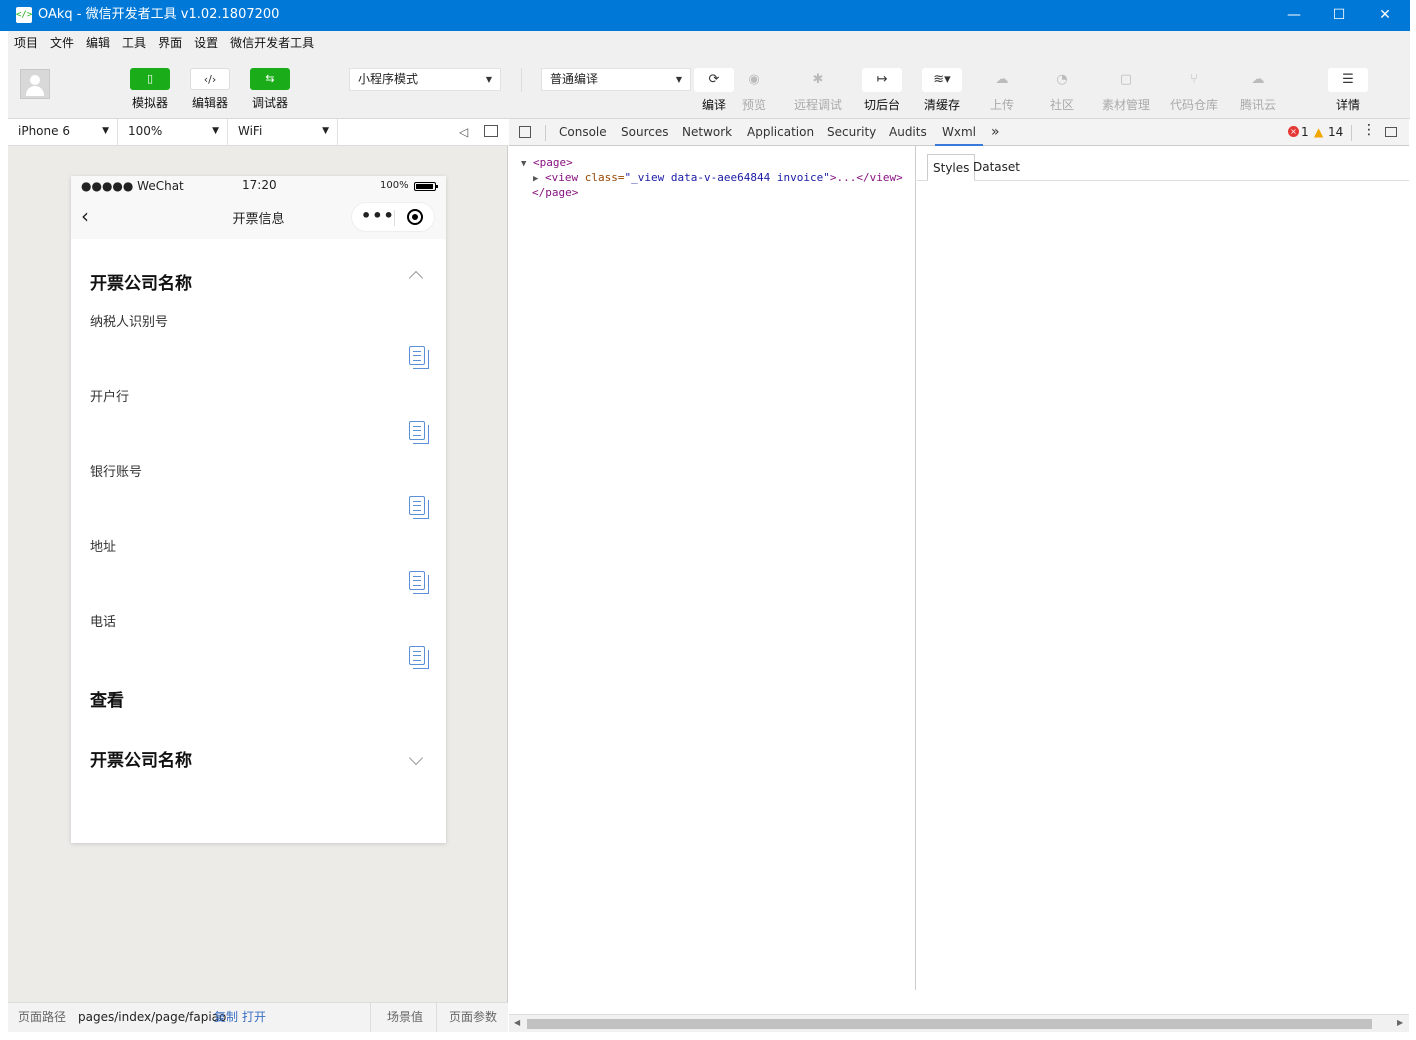  I want to click on swap-icon: ⇆, so click(270, 79).